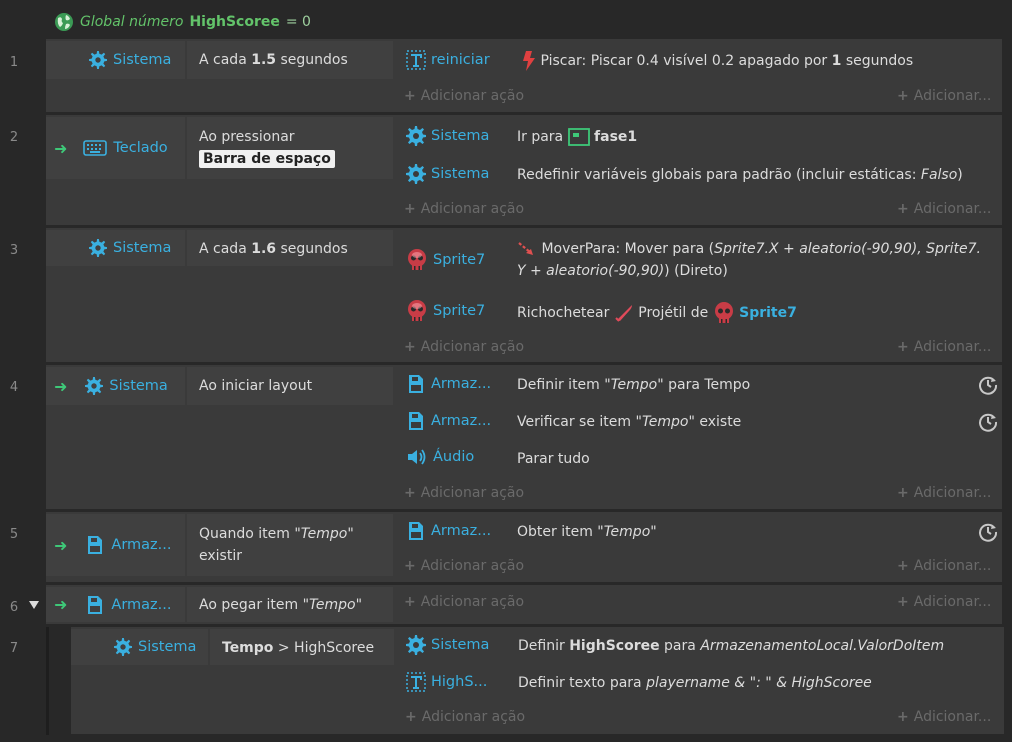 Image resolution: width=1012 pixels, height=742 pixels. Describe the element at coordinates (540, 137) in the screenshot. I see `action-text-part: Ir para` at that location.